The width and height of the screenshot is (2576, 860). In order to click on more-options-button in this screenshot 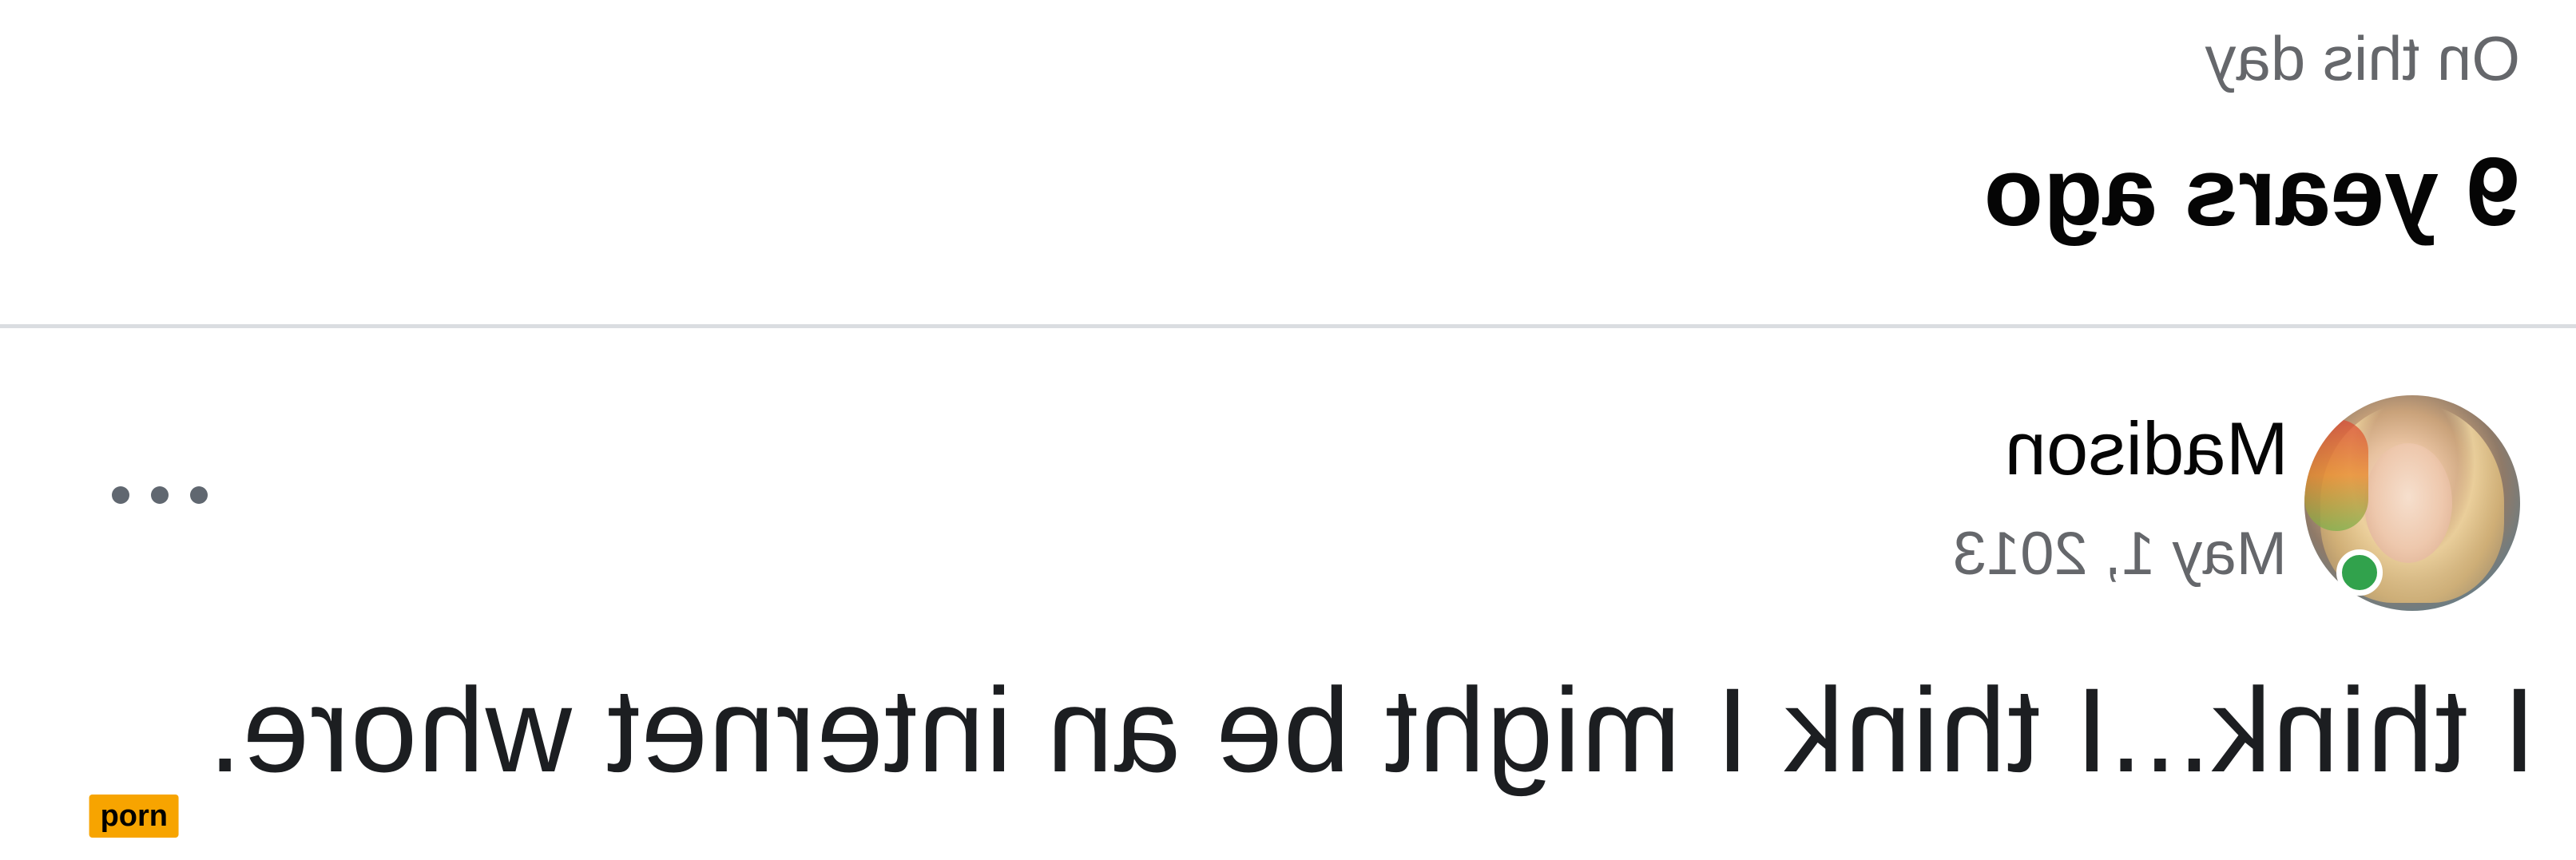, I will do `click(160, 495)`.